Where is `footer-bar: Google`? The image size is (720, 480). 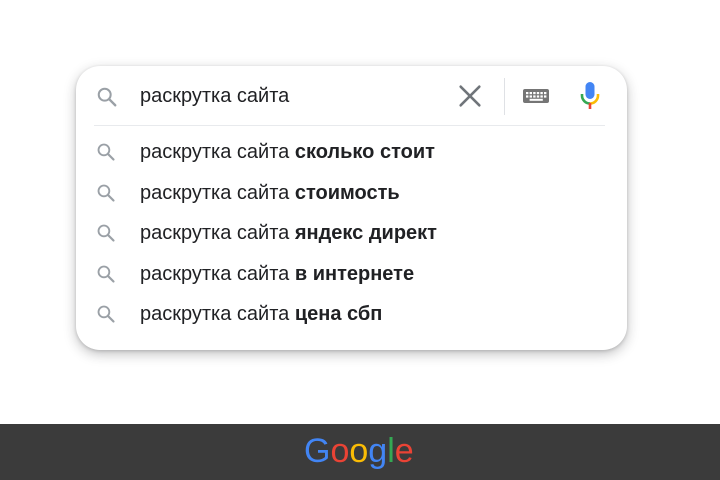
footer-bar: Google is located at coordinates (360, 452).